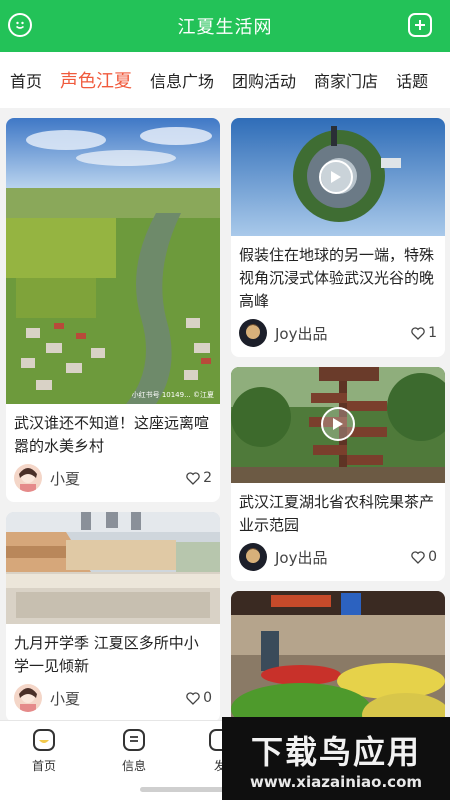 The image size is (450, 800). I want to click on card-meta: 小夏 0, so click(113, 701).